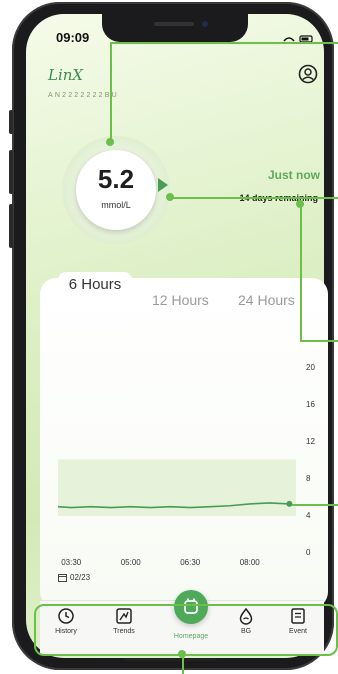 The image size is (338, 674). Describe the element at coordinates (83, 95) in the screenshot. I see `sensor-serial: AN2222222BU` at that location.